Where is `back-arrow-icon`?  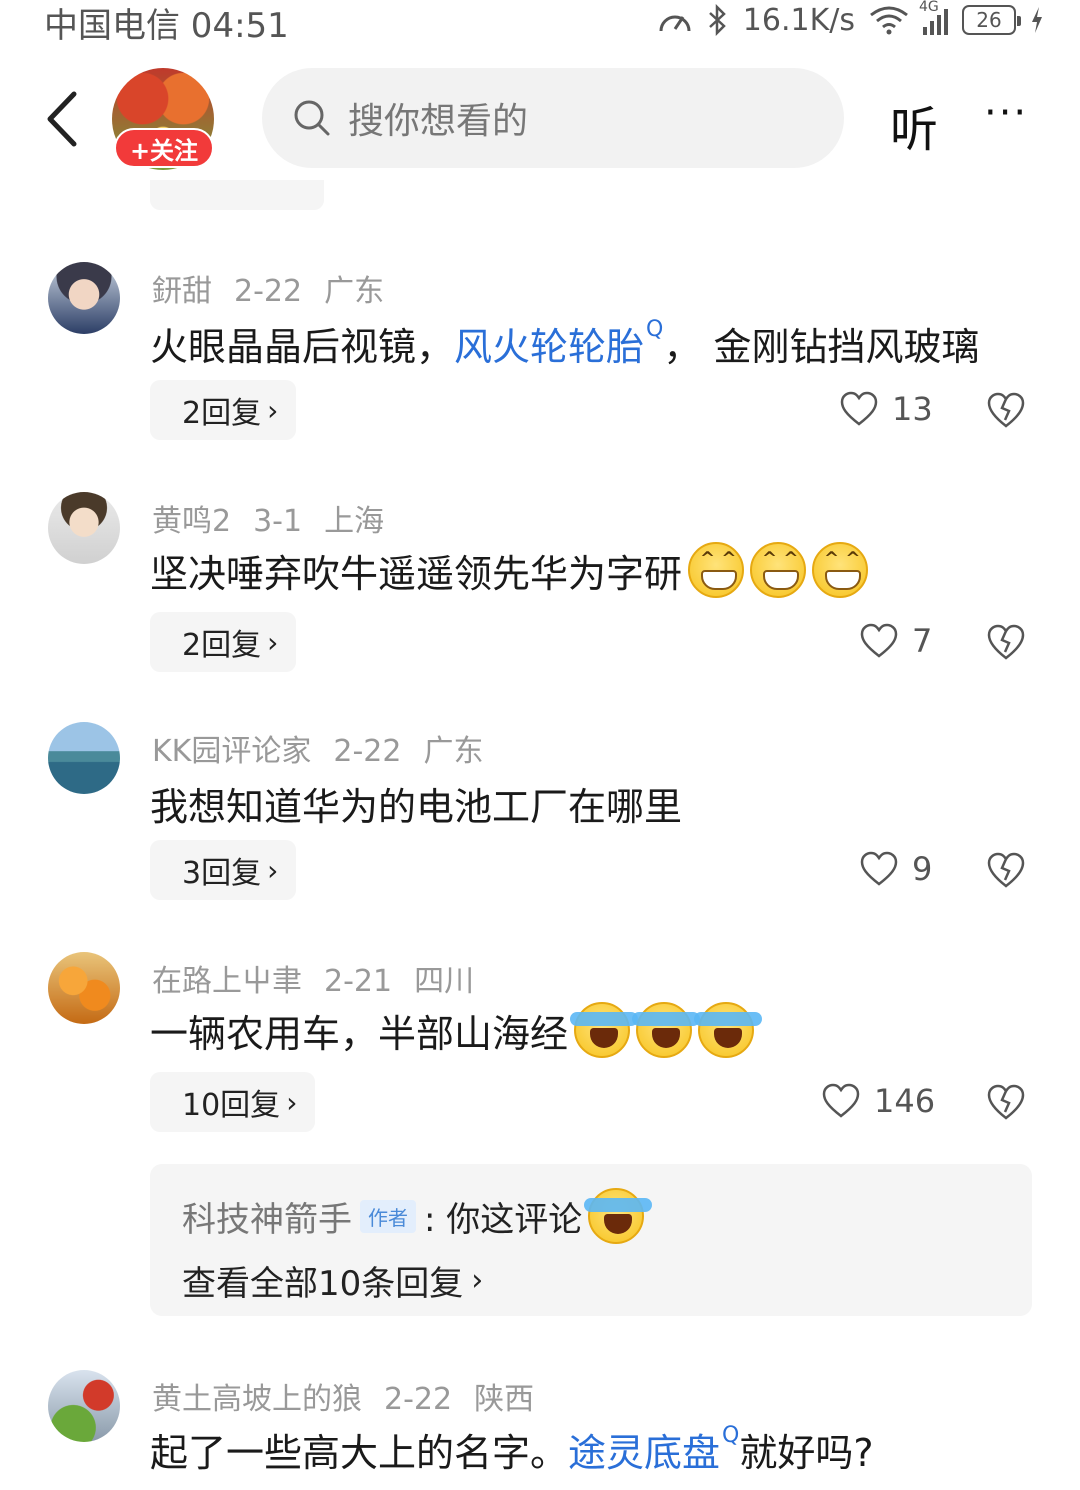
back-arrow-icon is located at coordinates (65, 119).